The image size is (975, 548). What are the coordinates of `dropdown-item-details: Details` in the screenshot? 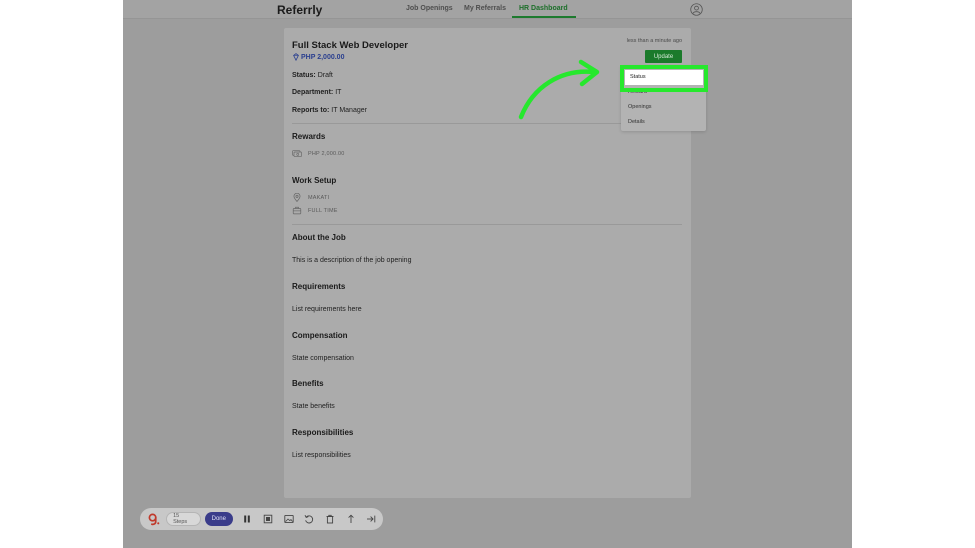 It's located at (636, 122).